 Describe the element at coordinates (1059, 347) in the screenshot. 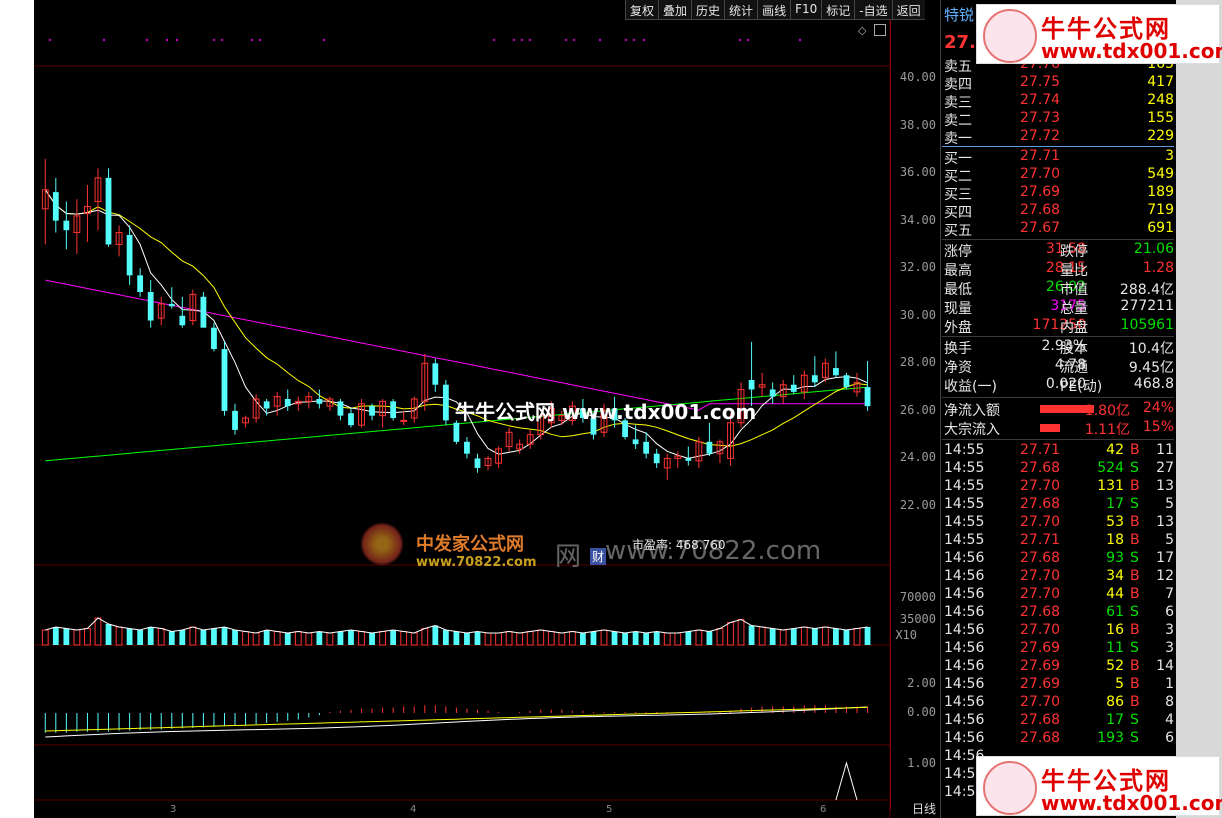

I see `stat-row: 换手 2.93% 股本 10.4亿` at that location.